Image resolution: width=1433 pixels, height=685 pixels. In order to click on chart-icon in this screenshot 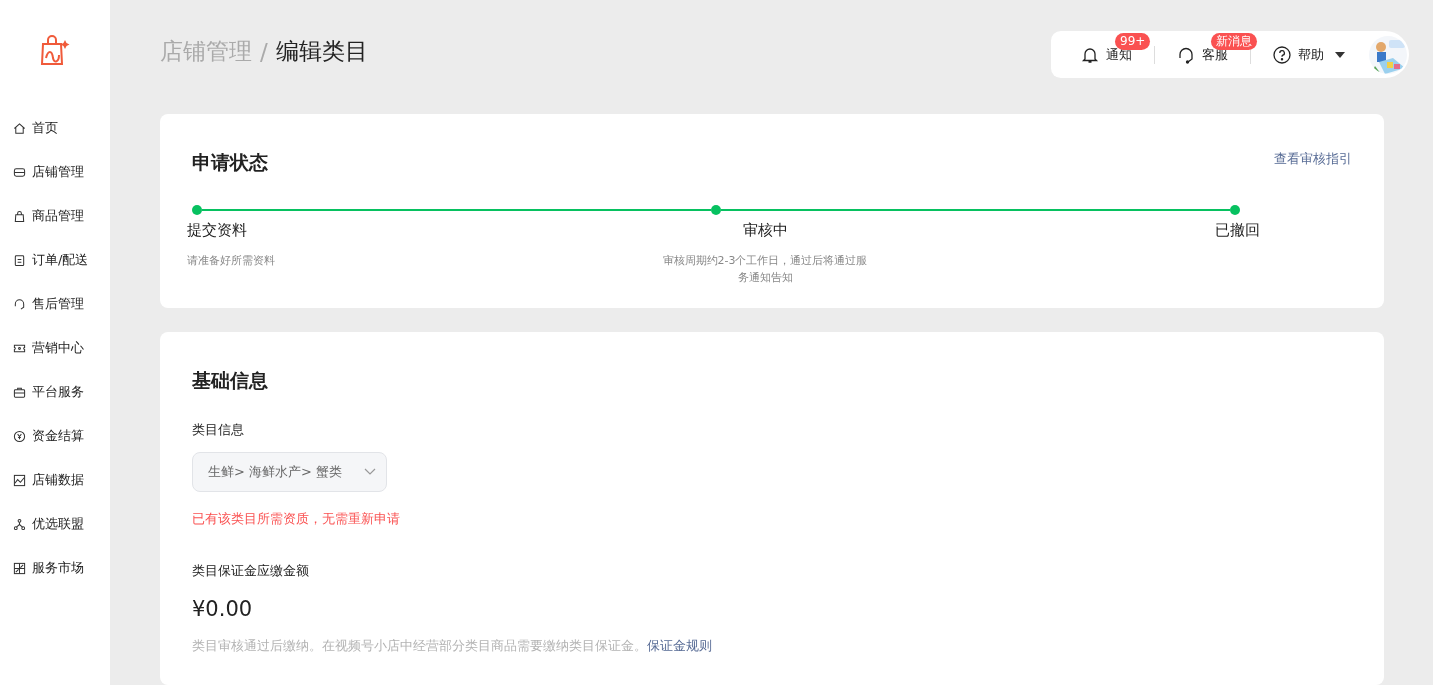, I will do `click(19, 480)`.